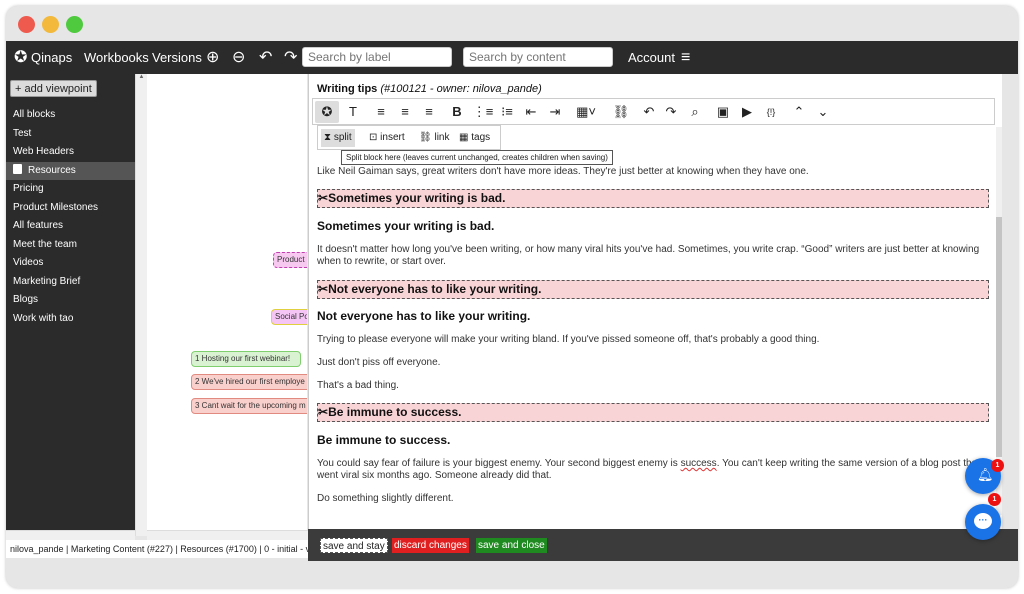 Image resolution: width=1024 pixels, height=594 pixels. I want to click on sidebar-item-blogs: Blogs, so click(70, 300).